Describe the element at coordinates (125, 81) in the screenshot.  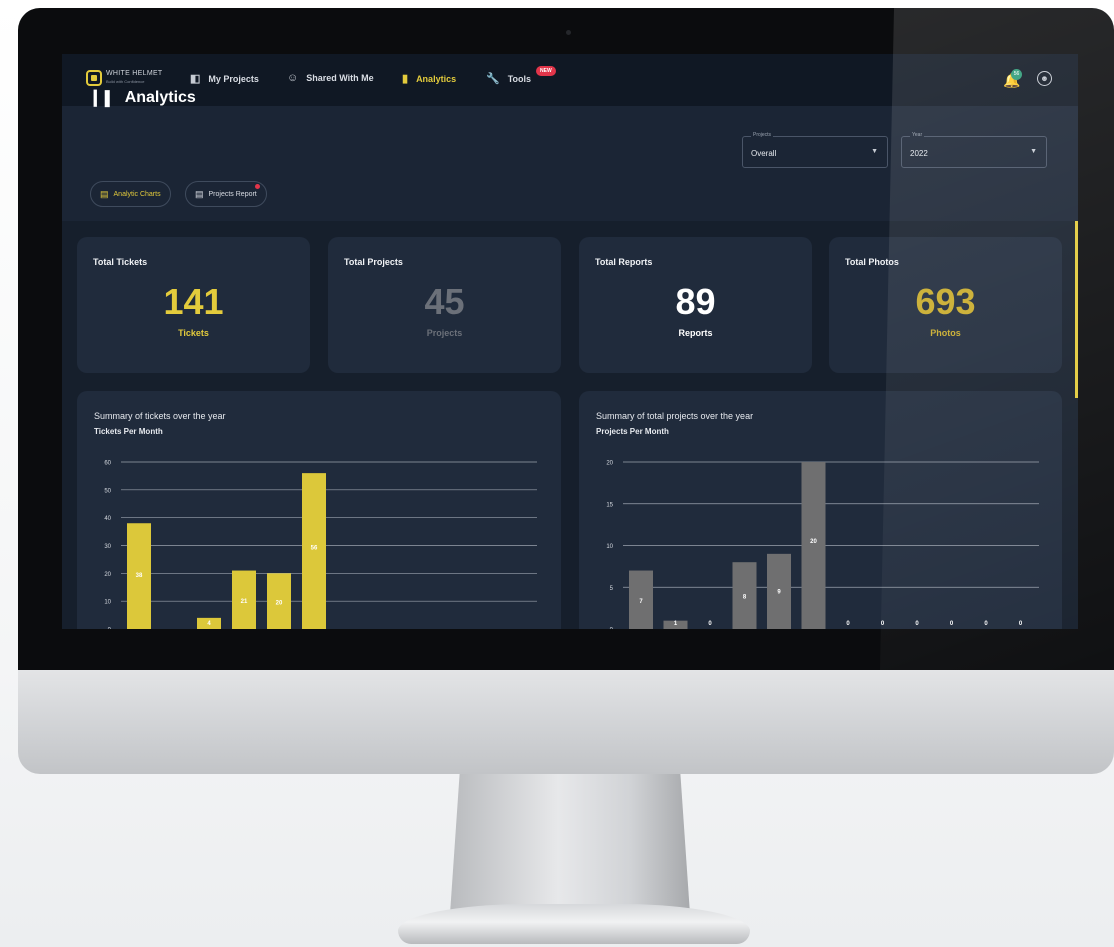
I see `logo-tagline: Build with Confidence` at that location.